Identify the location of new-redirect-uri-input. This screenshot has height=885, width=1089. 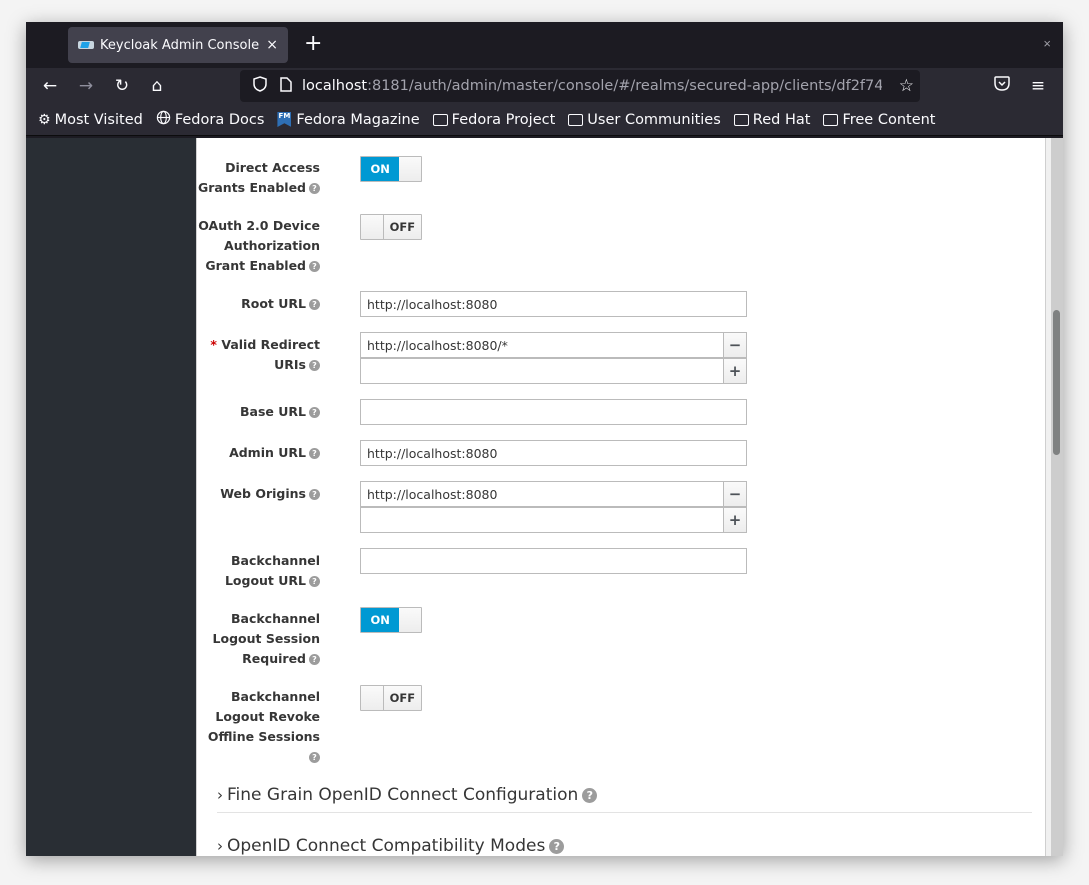
(542, 371).